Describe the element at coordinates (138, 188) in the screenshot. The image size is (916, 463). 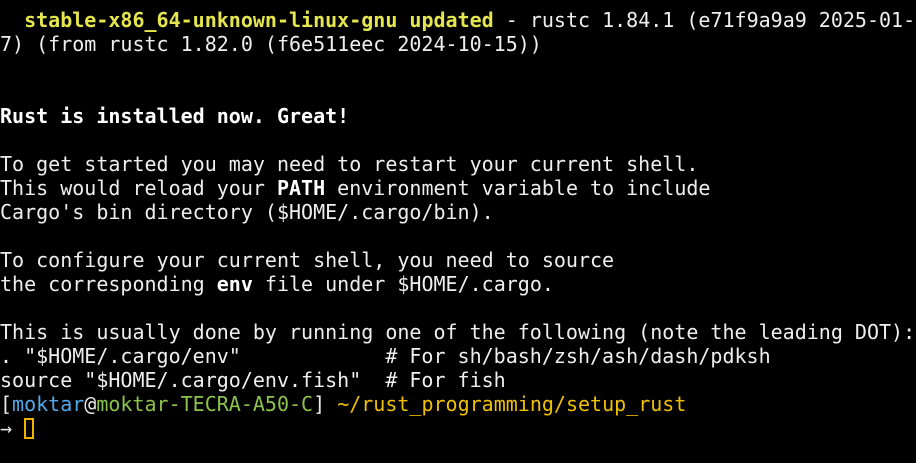
I see `reload-path-prefix: This would reload your` at that location.